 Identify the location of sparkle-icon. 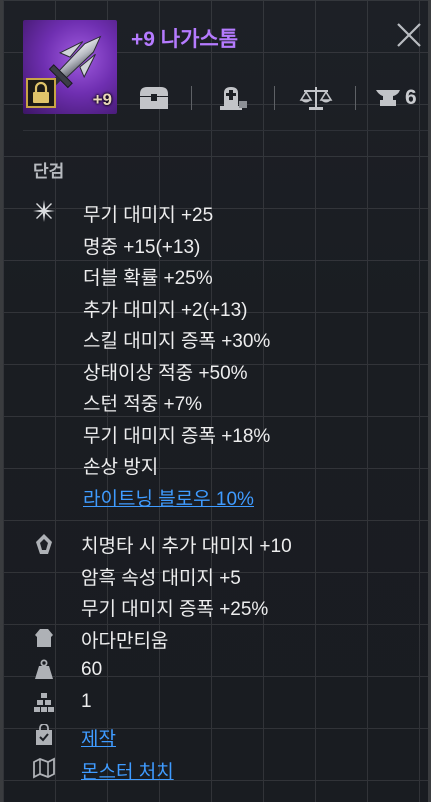
(44, 211).